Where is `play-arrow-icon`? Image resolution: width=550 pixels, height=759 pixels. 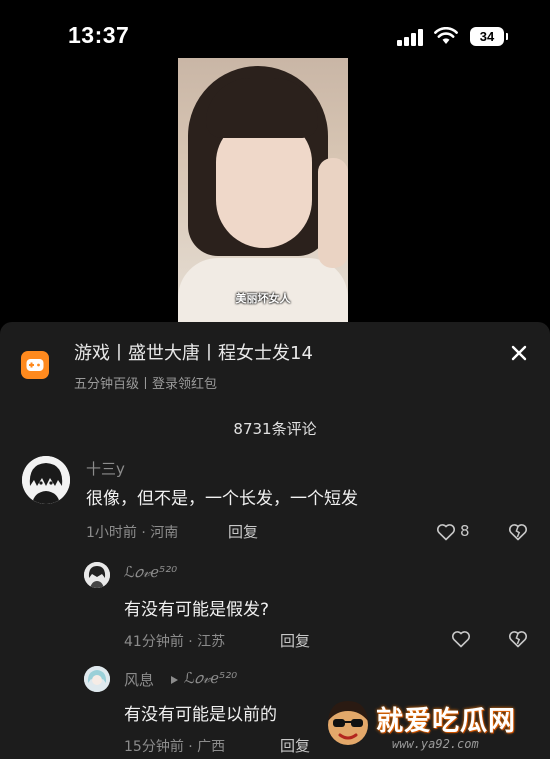
play-arrow-icon is located at coordinates (174, 680).